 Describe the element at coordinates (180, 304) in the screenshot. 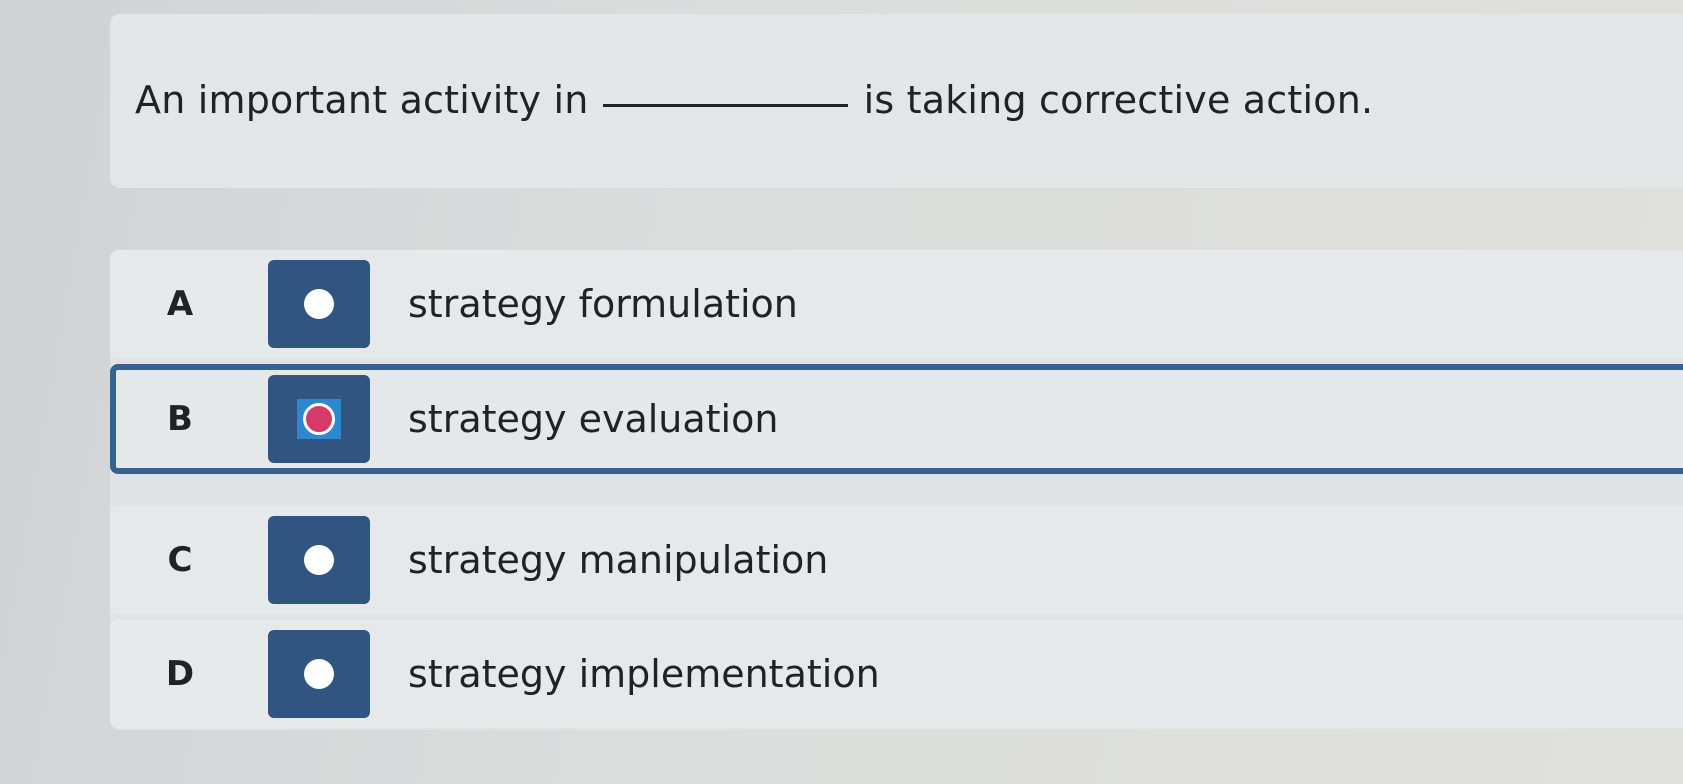

I see `option-letter: A` at that location.